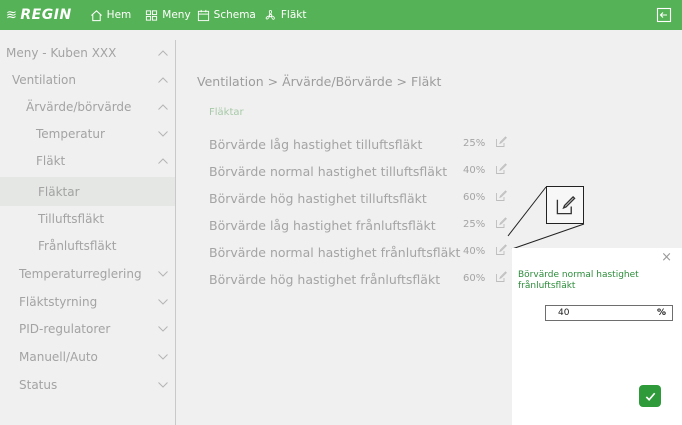 This screenshot has height=425, width=682. Describe the element at coordinates (661, 313) in the screenshot. I see `setpoint-input-unit: %` at that location.